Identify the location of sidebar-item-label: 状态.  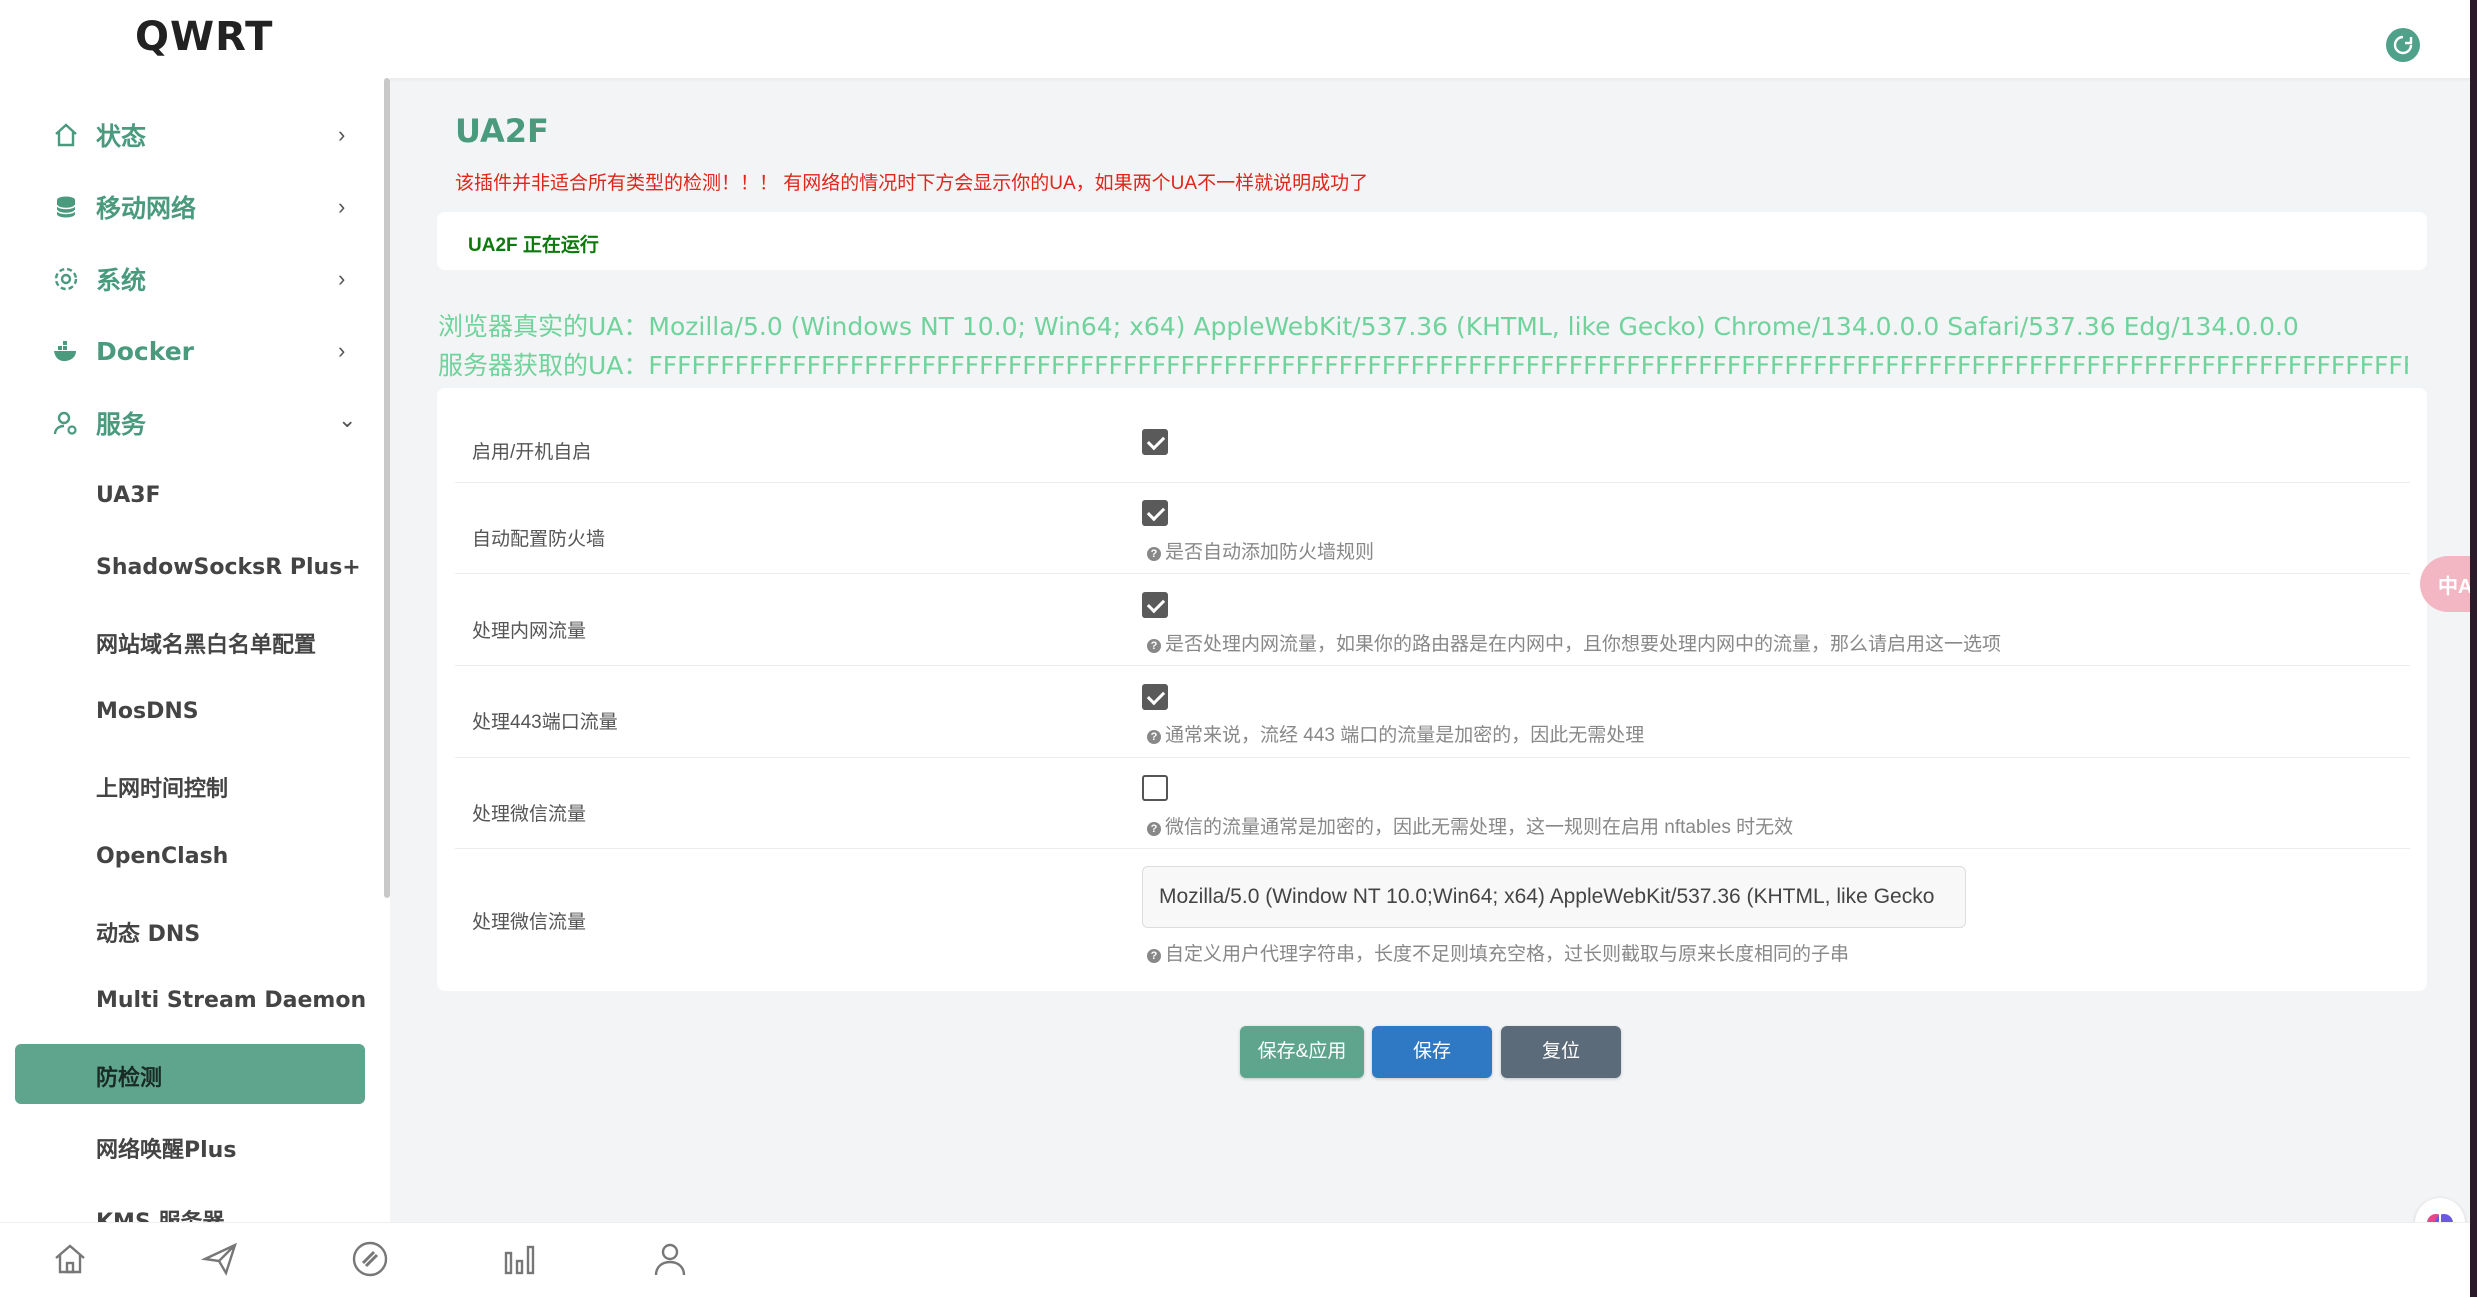
(121, 136).